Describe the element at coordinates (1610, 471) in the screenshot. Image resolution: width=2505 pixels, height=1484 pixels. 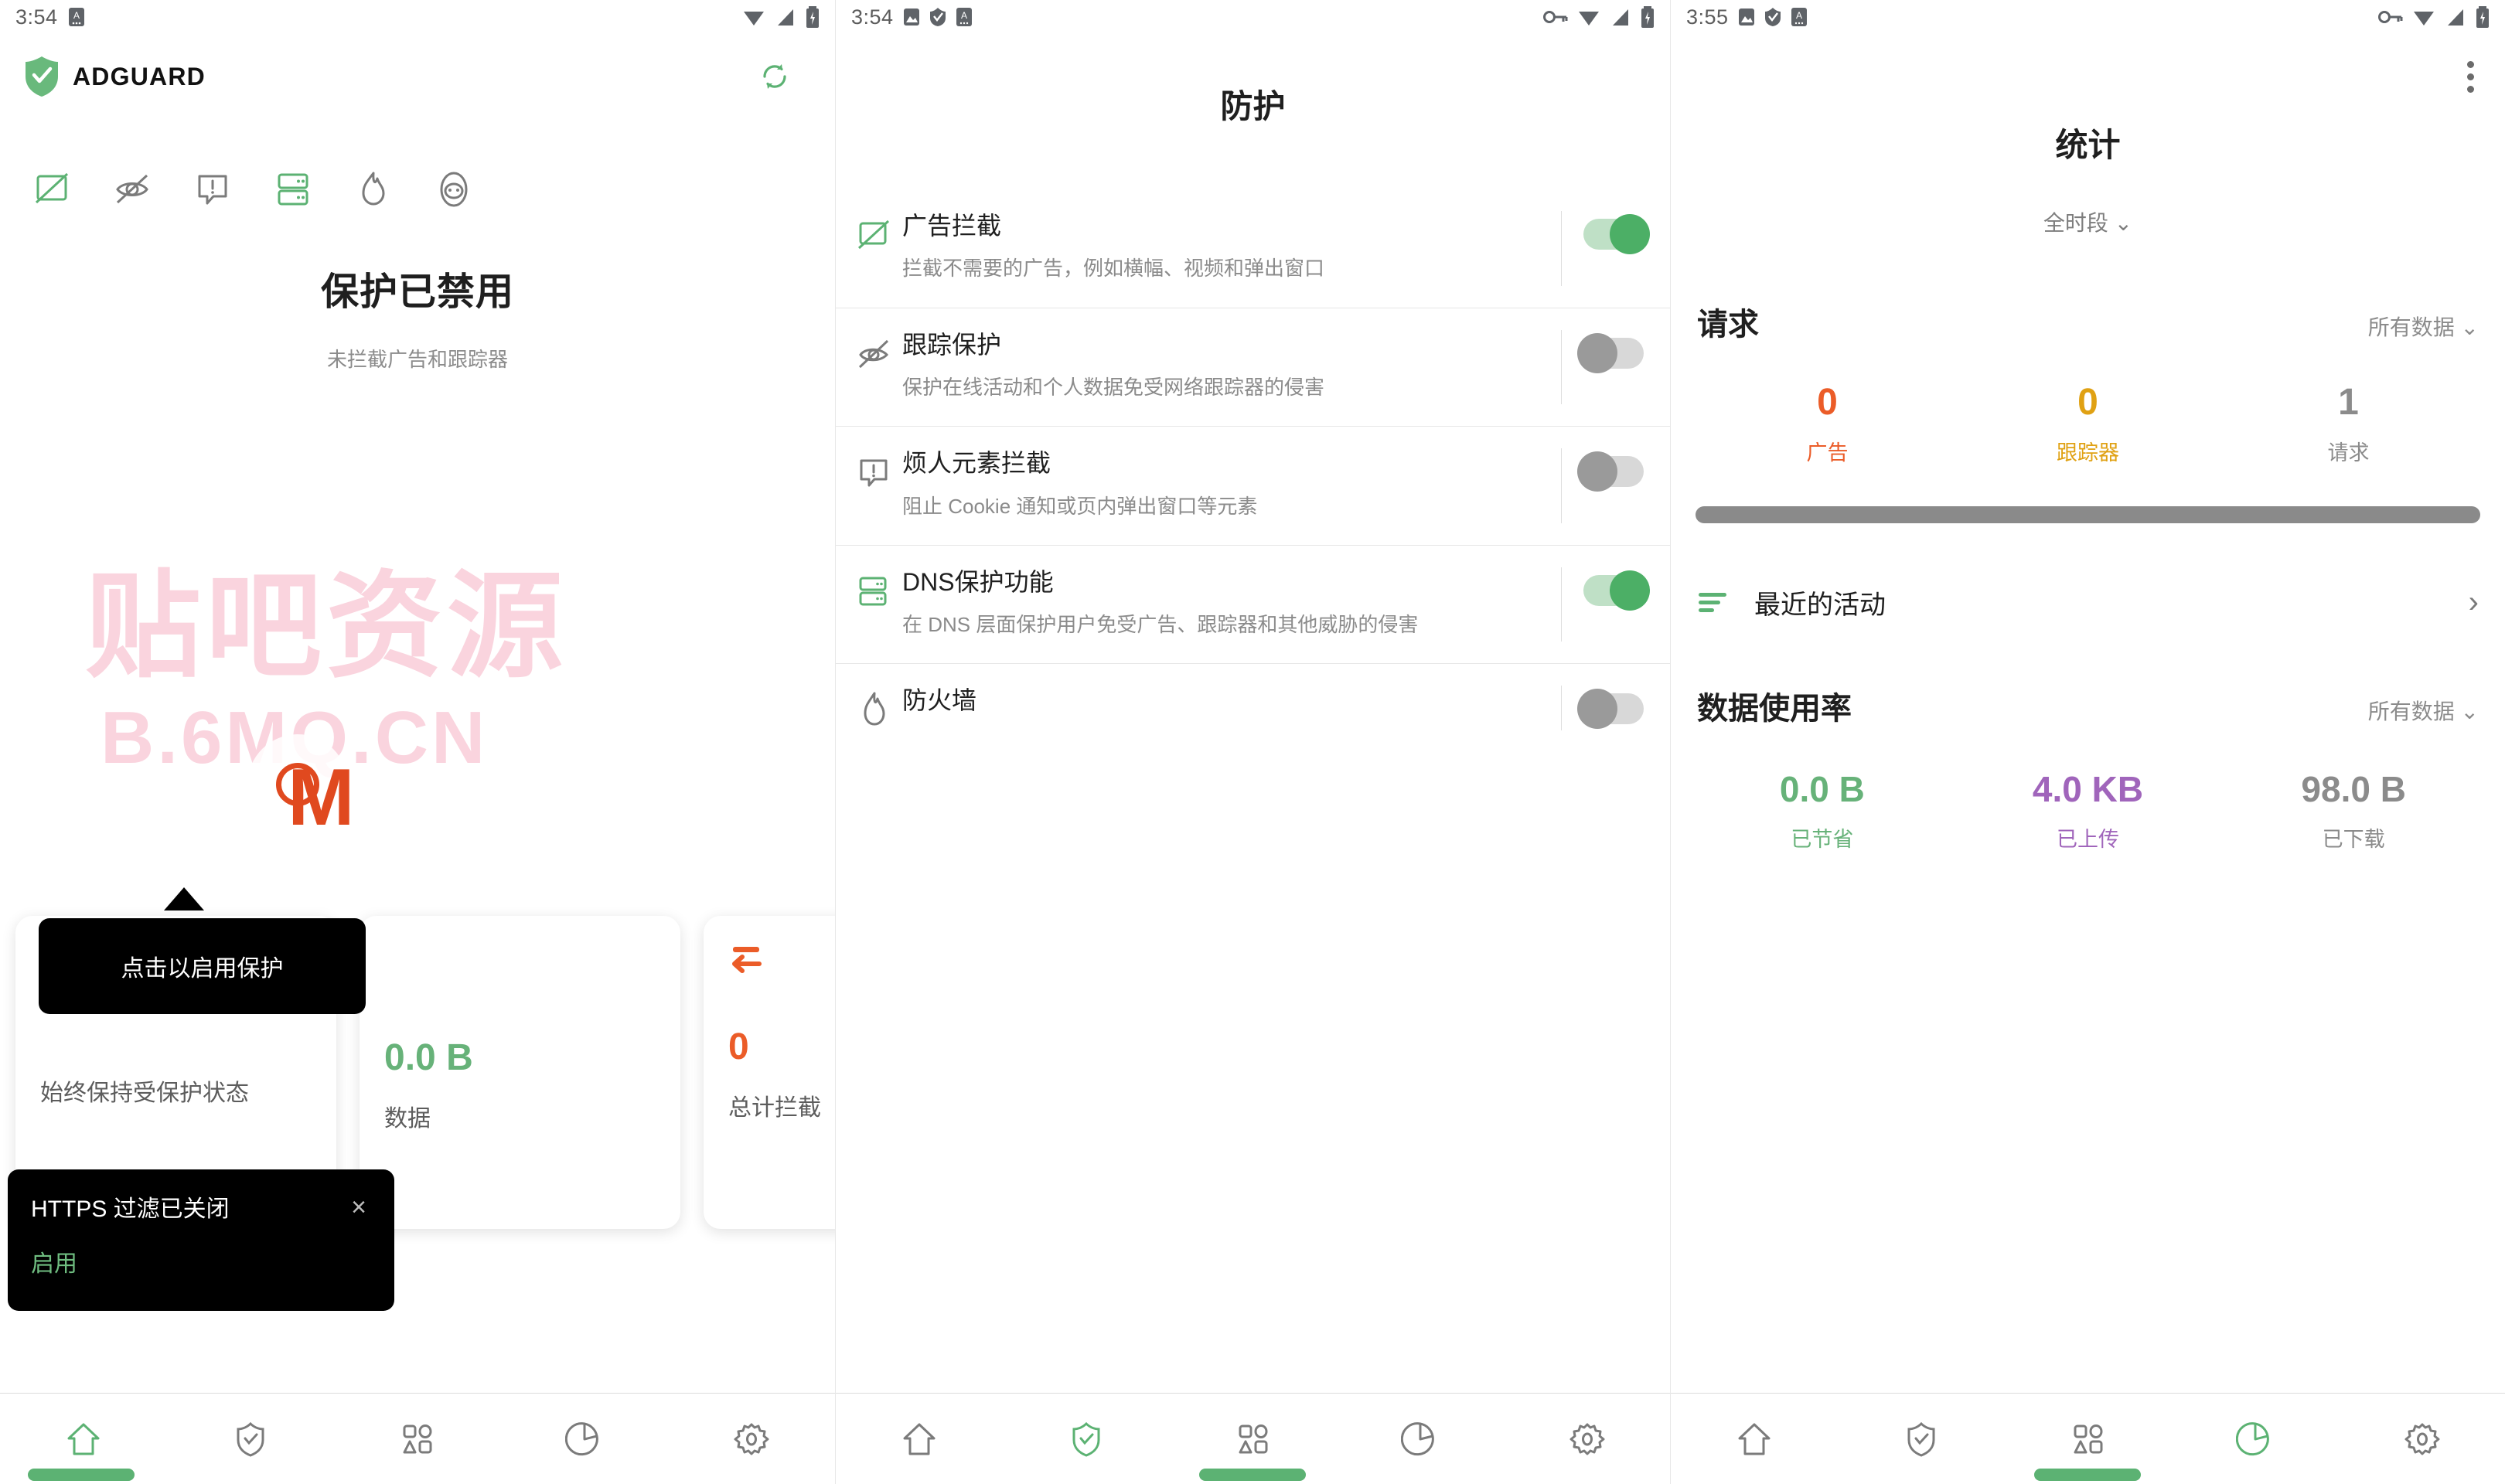
I see `toggle-annoyance-blocking` at that location.